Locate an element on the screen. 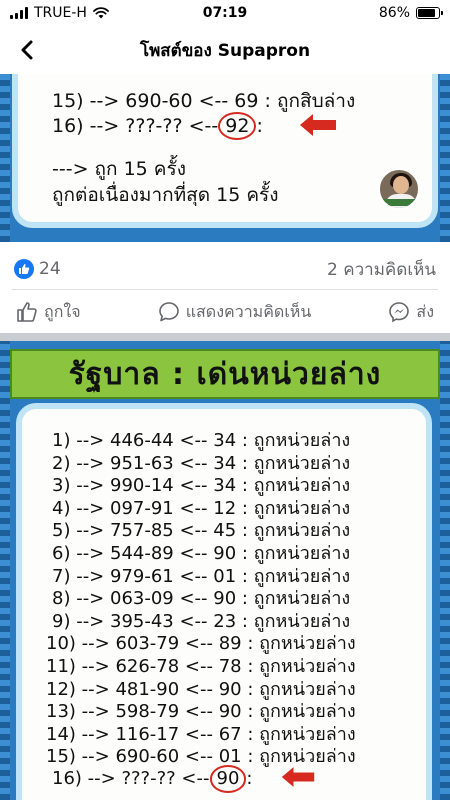  status-right: 86% is located at coordinates (410, 13).